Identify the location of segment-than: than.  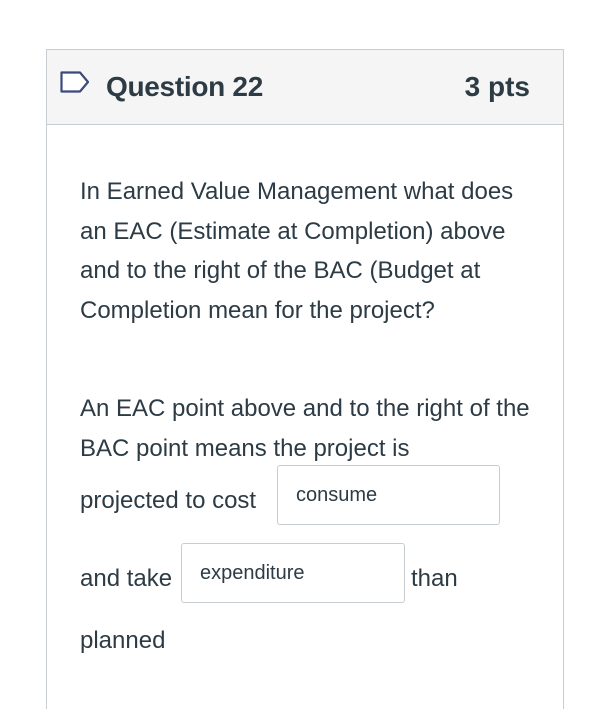
(434, 578).